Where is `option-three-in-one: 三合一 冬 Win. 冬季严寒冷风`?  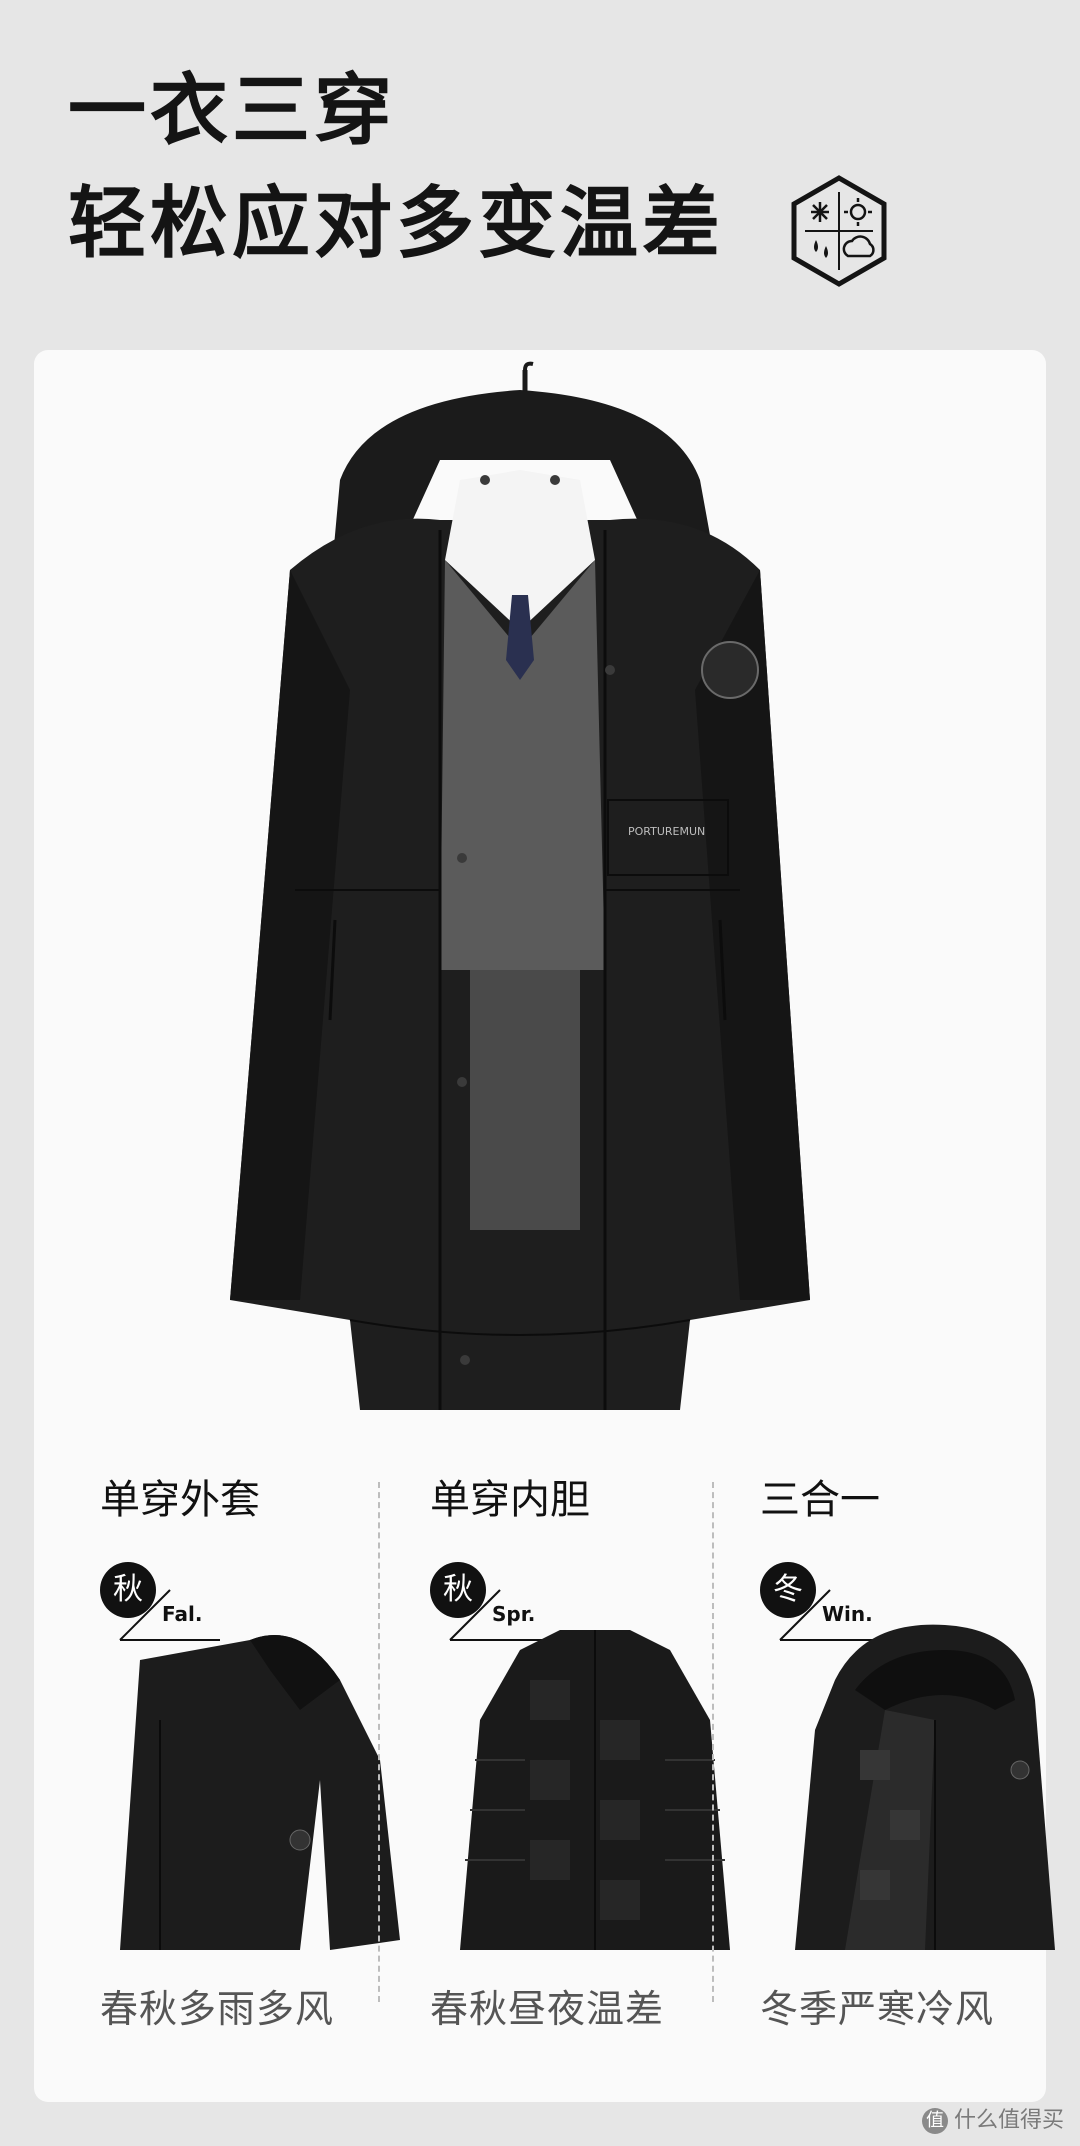
option-three-in-one: 三合一 冬 Win. 冬季严寒冷风 is located at coordinates (920, 1750).